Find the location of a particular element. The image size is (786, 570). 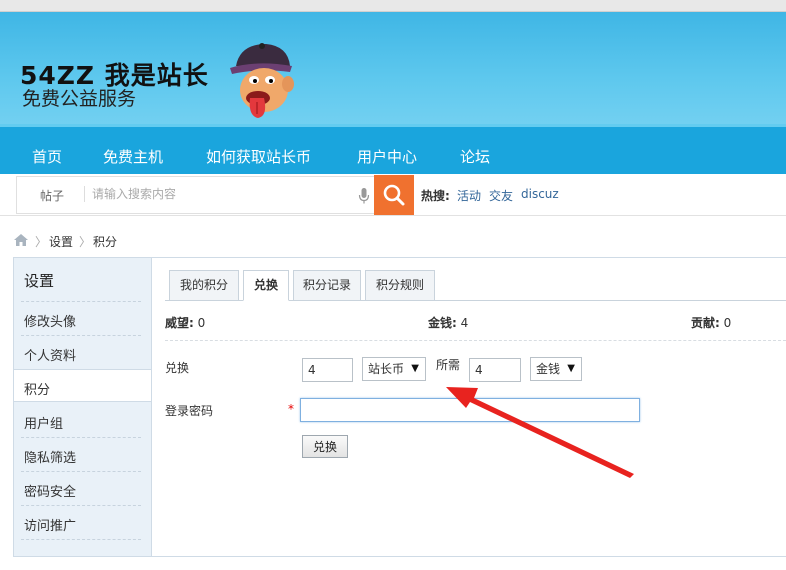

tab-credit-log: 积分记录 is located at coordinates (327, 285).